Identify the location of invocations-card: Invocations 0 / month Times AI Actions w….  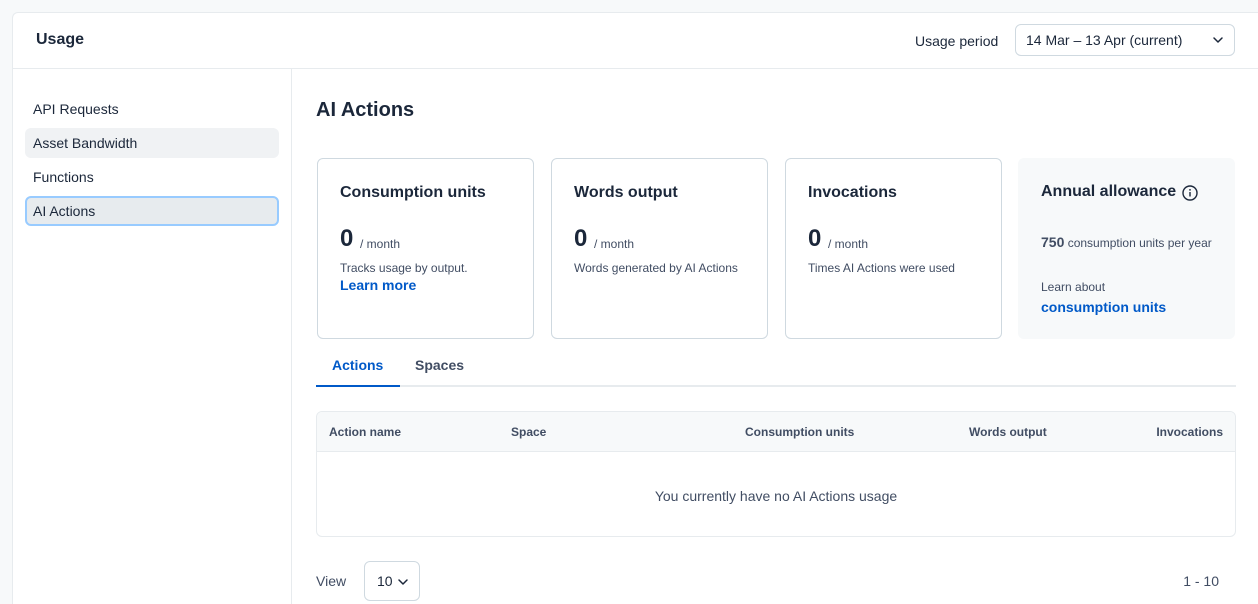
(893, 248).